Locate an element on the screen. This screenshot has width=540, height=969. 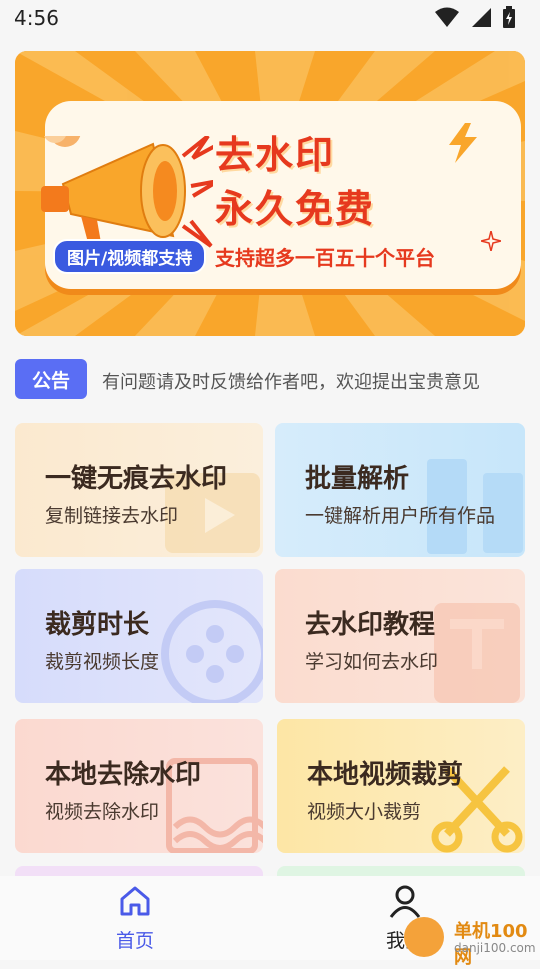
tile-one-click-remove-watermark: 一键无痕去水印 复制链接去水印 is located at coordinates (139, 490).